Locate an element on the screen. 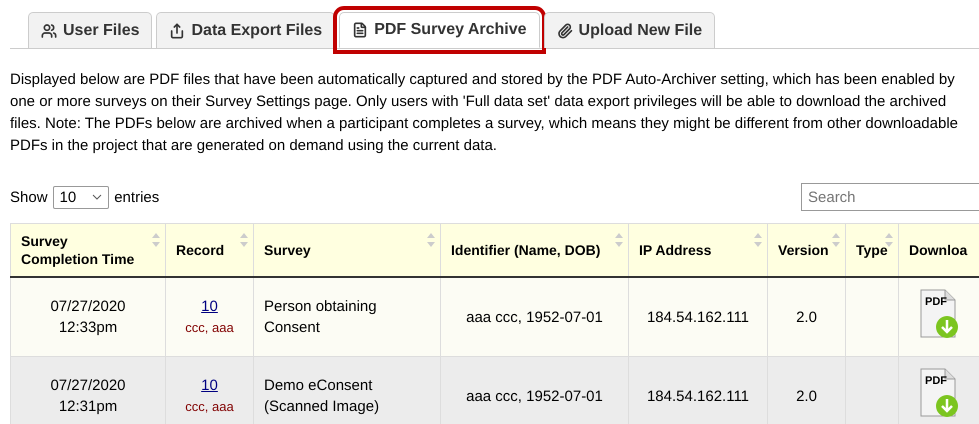 The width and height of the screenshot is (979, 424). column-header: Survey is located at coordinates (347, 250).